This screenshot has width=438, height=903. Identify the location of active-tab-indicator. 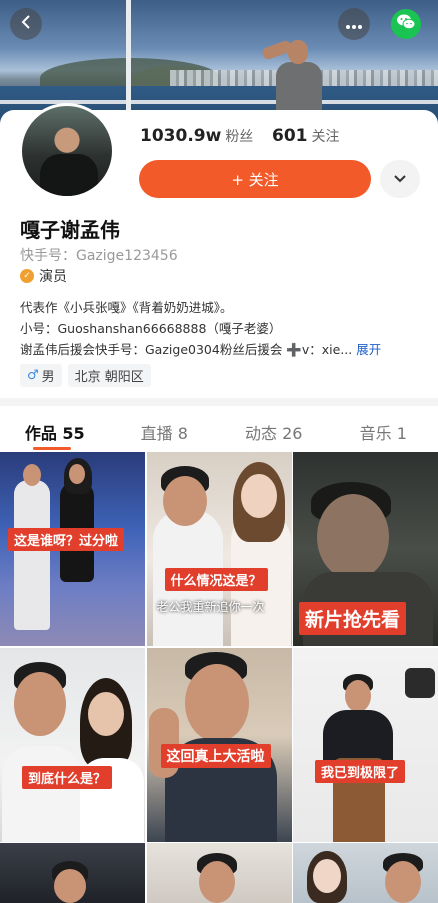
(52, 448).